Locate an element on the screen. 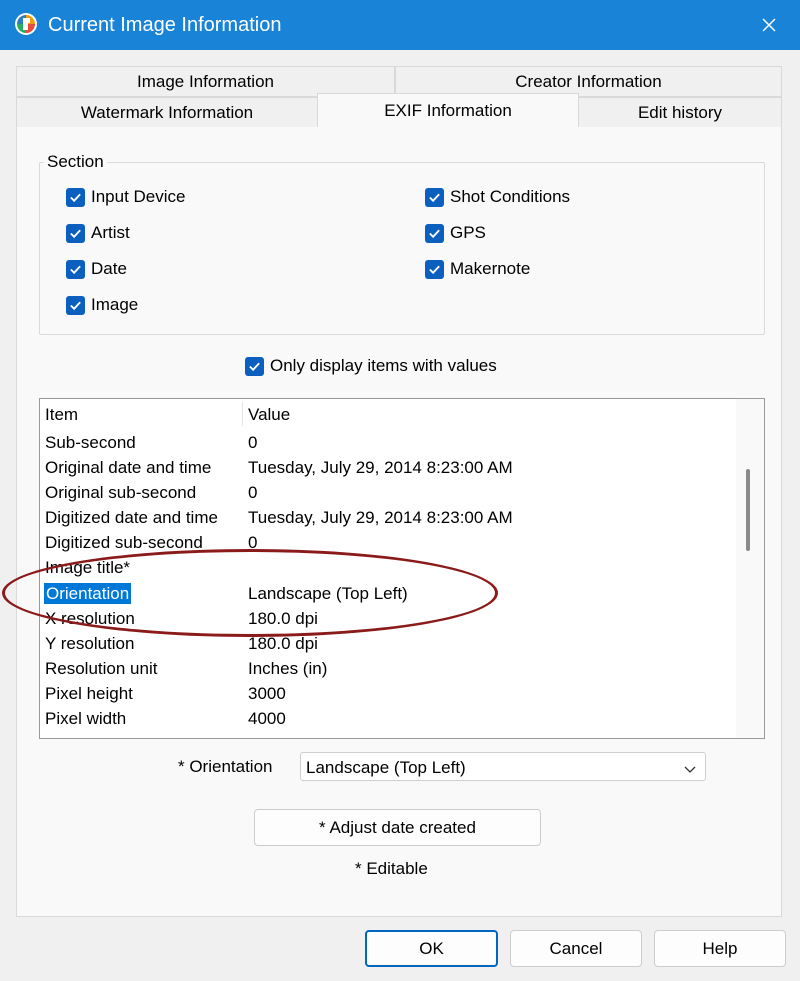 This screenshot has width=800, height=981. table-row: Y resolution 180.0 dpi is located at coordinates (388, 643).